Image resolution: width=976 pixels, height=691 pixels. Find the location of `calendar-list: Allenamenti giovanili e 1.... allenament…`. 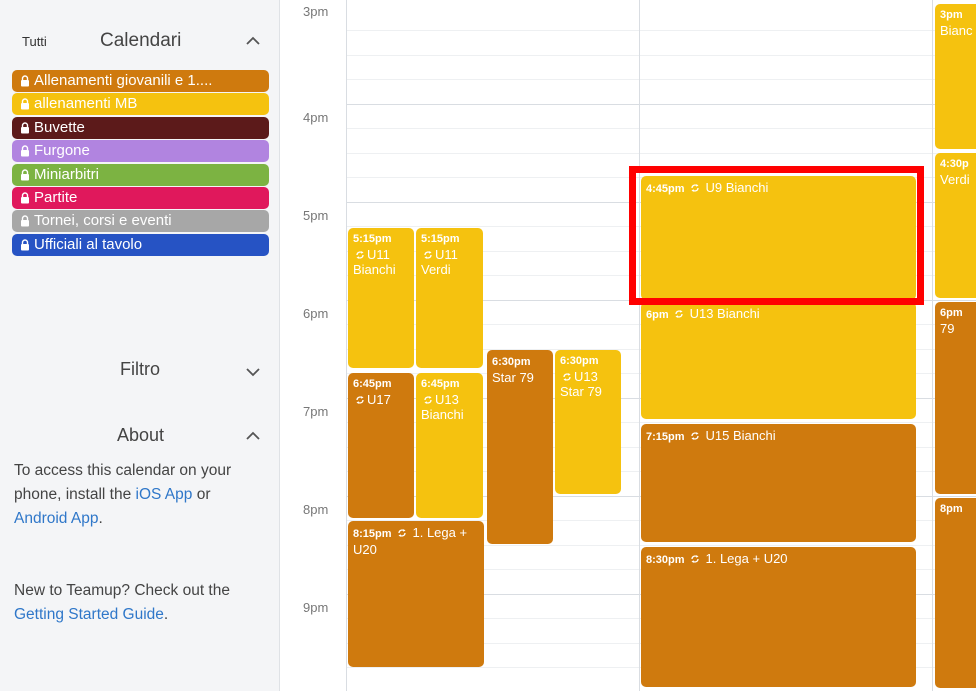

calendar-list: Allenamenti giovanili e 1.... allenament… is located at coordinates (140, 163).